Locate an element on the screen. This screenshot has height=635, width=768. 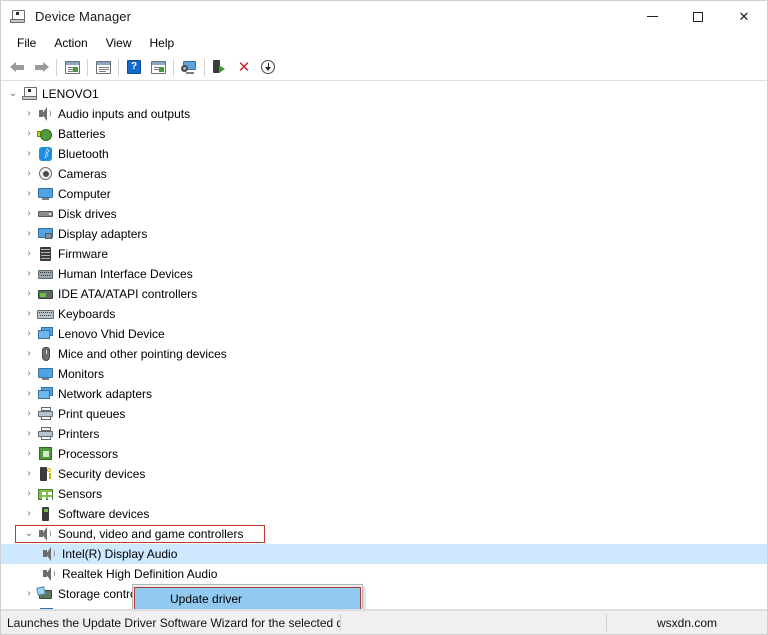
tree-item-firmware: › Firmware is located at coordinates (384, 254).